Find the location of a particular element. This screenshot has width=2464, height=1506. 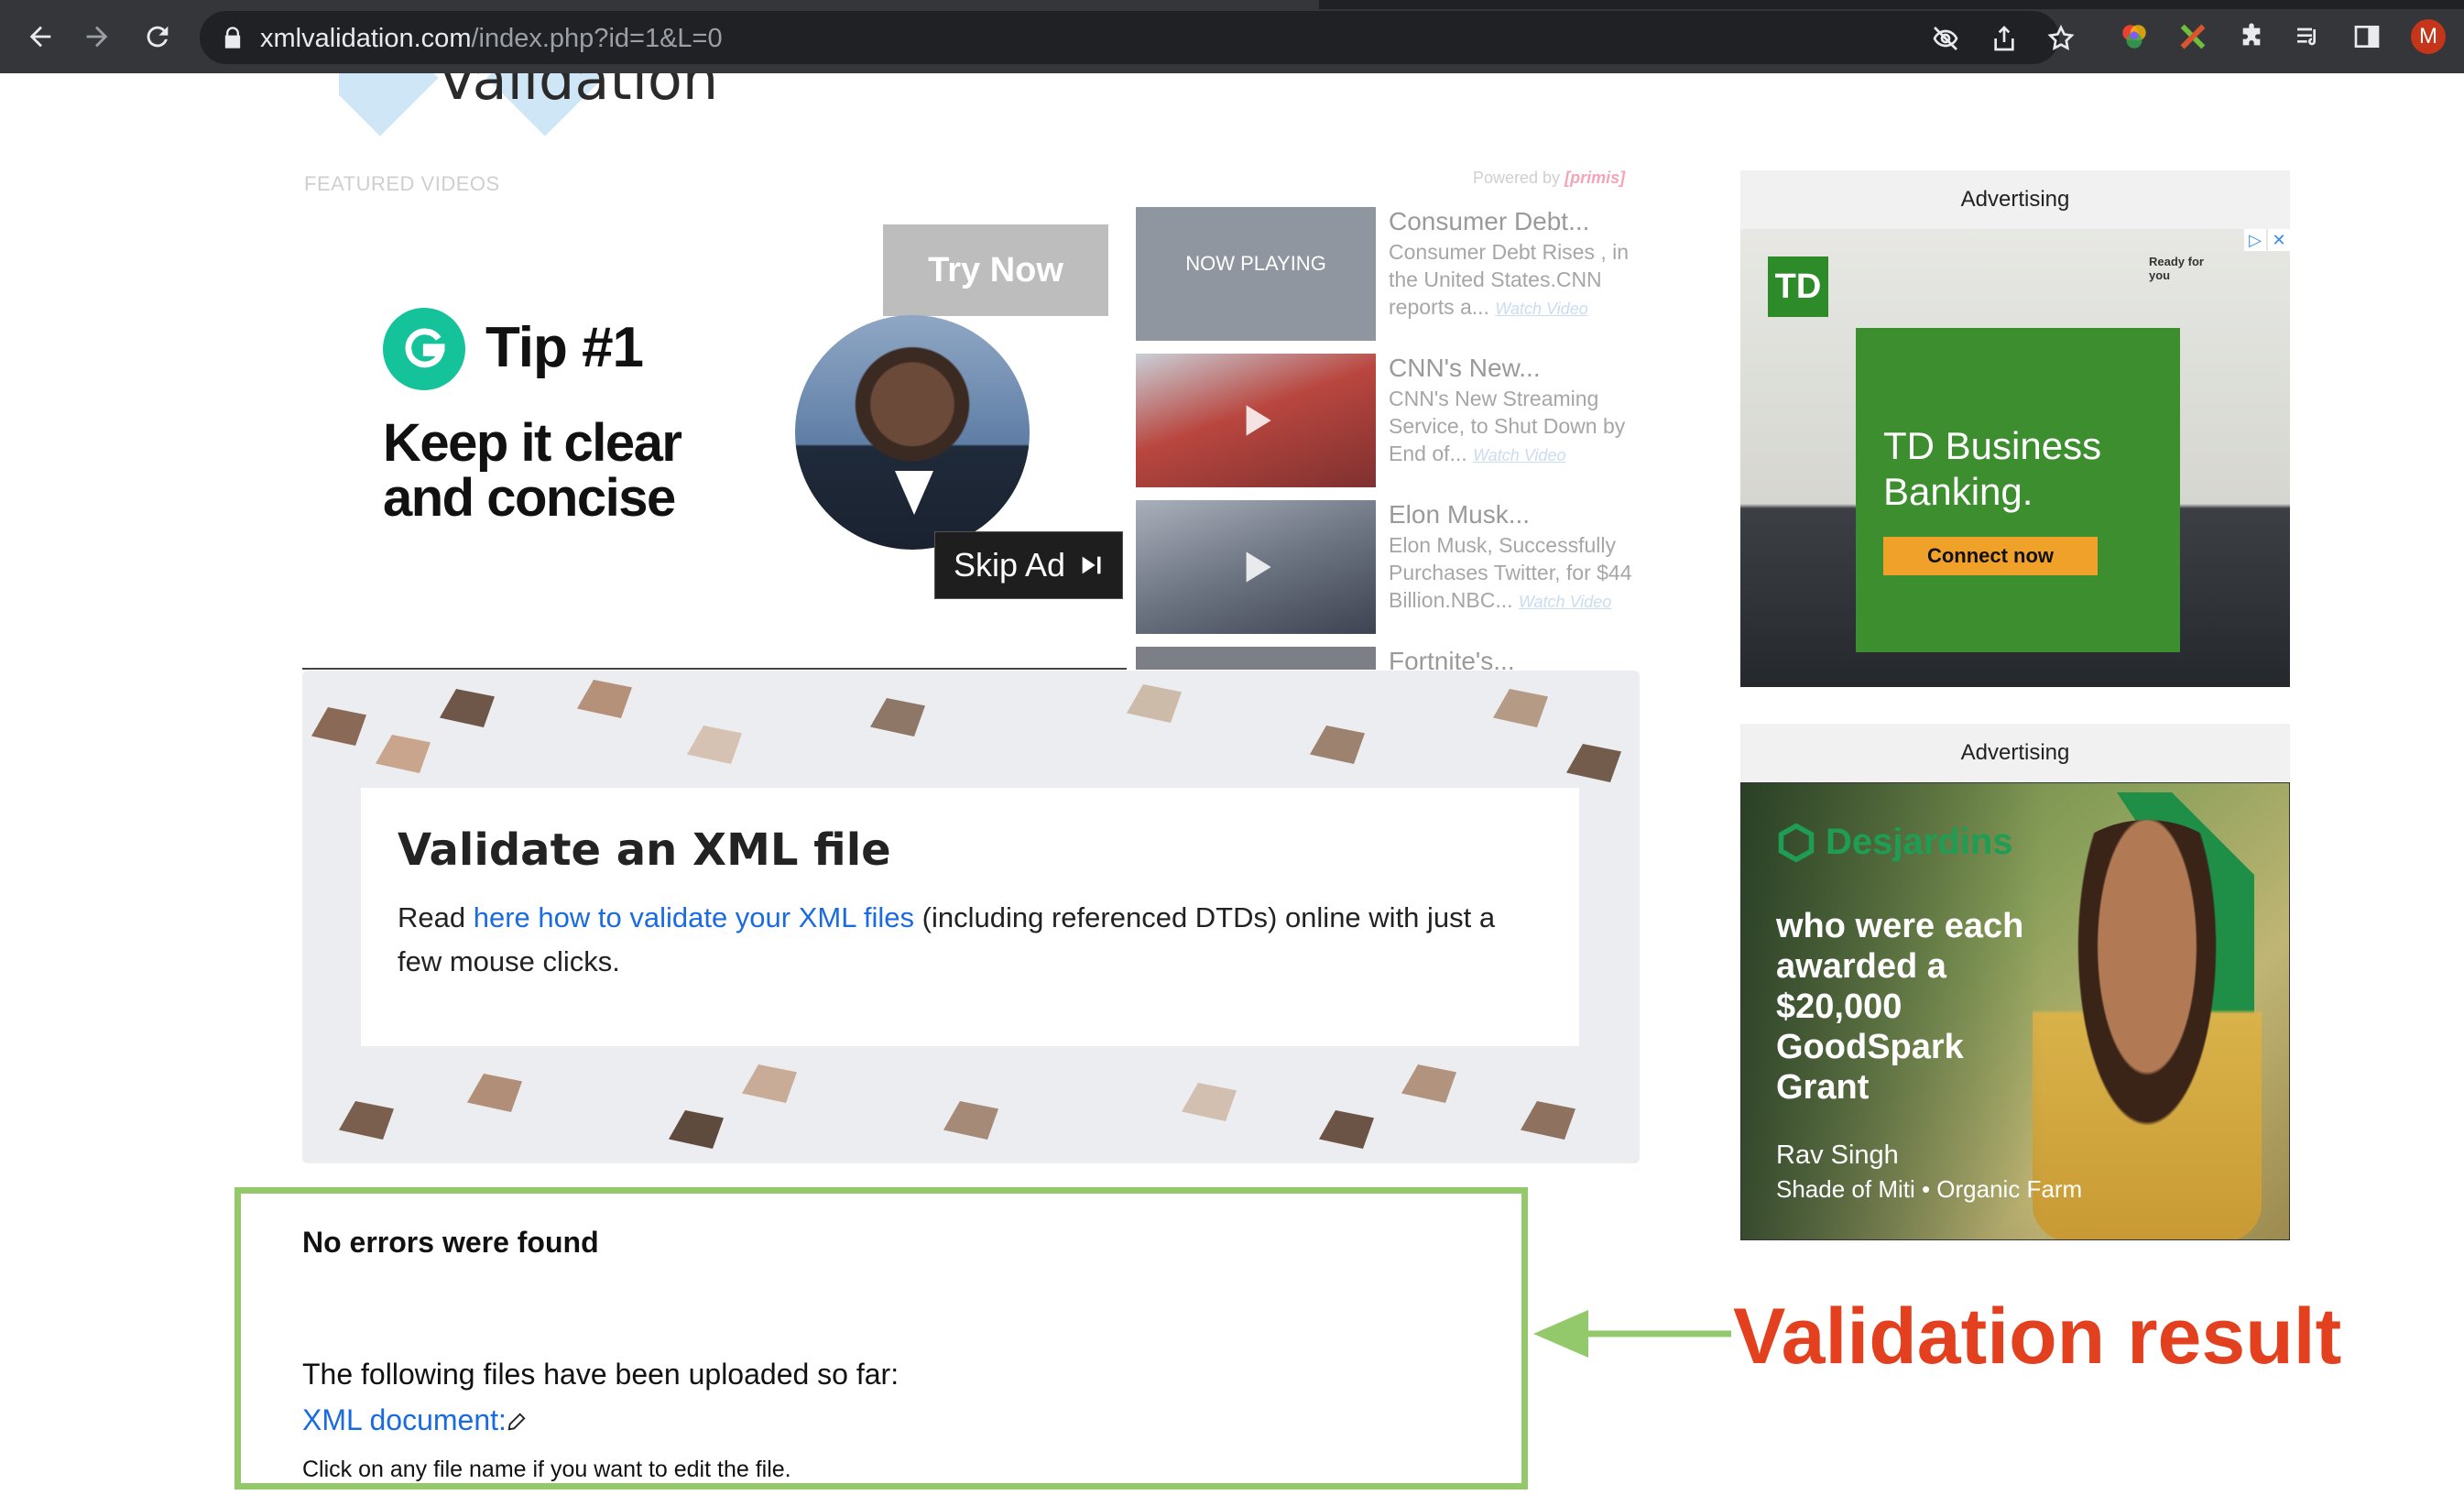

player-divider is located at coordinates (714, 669).